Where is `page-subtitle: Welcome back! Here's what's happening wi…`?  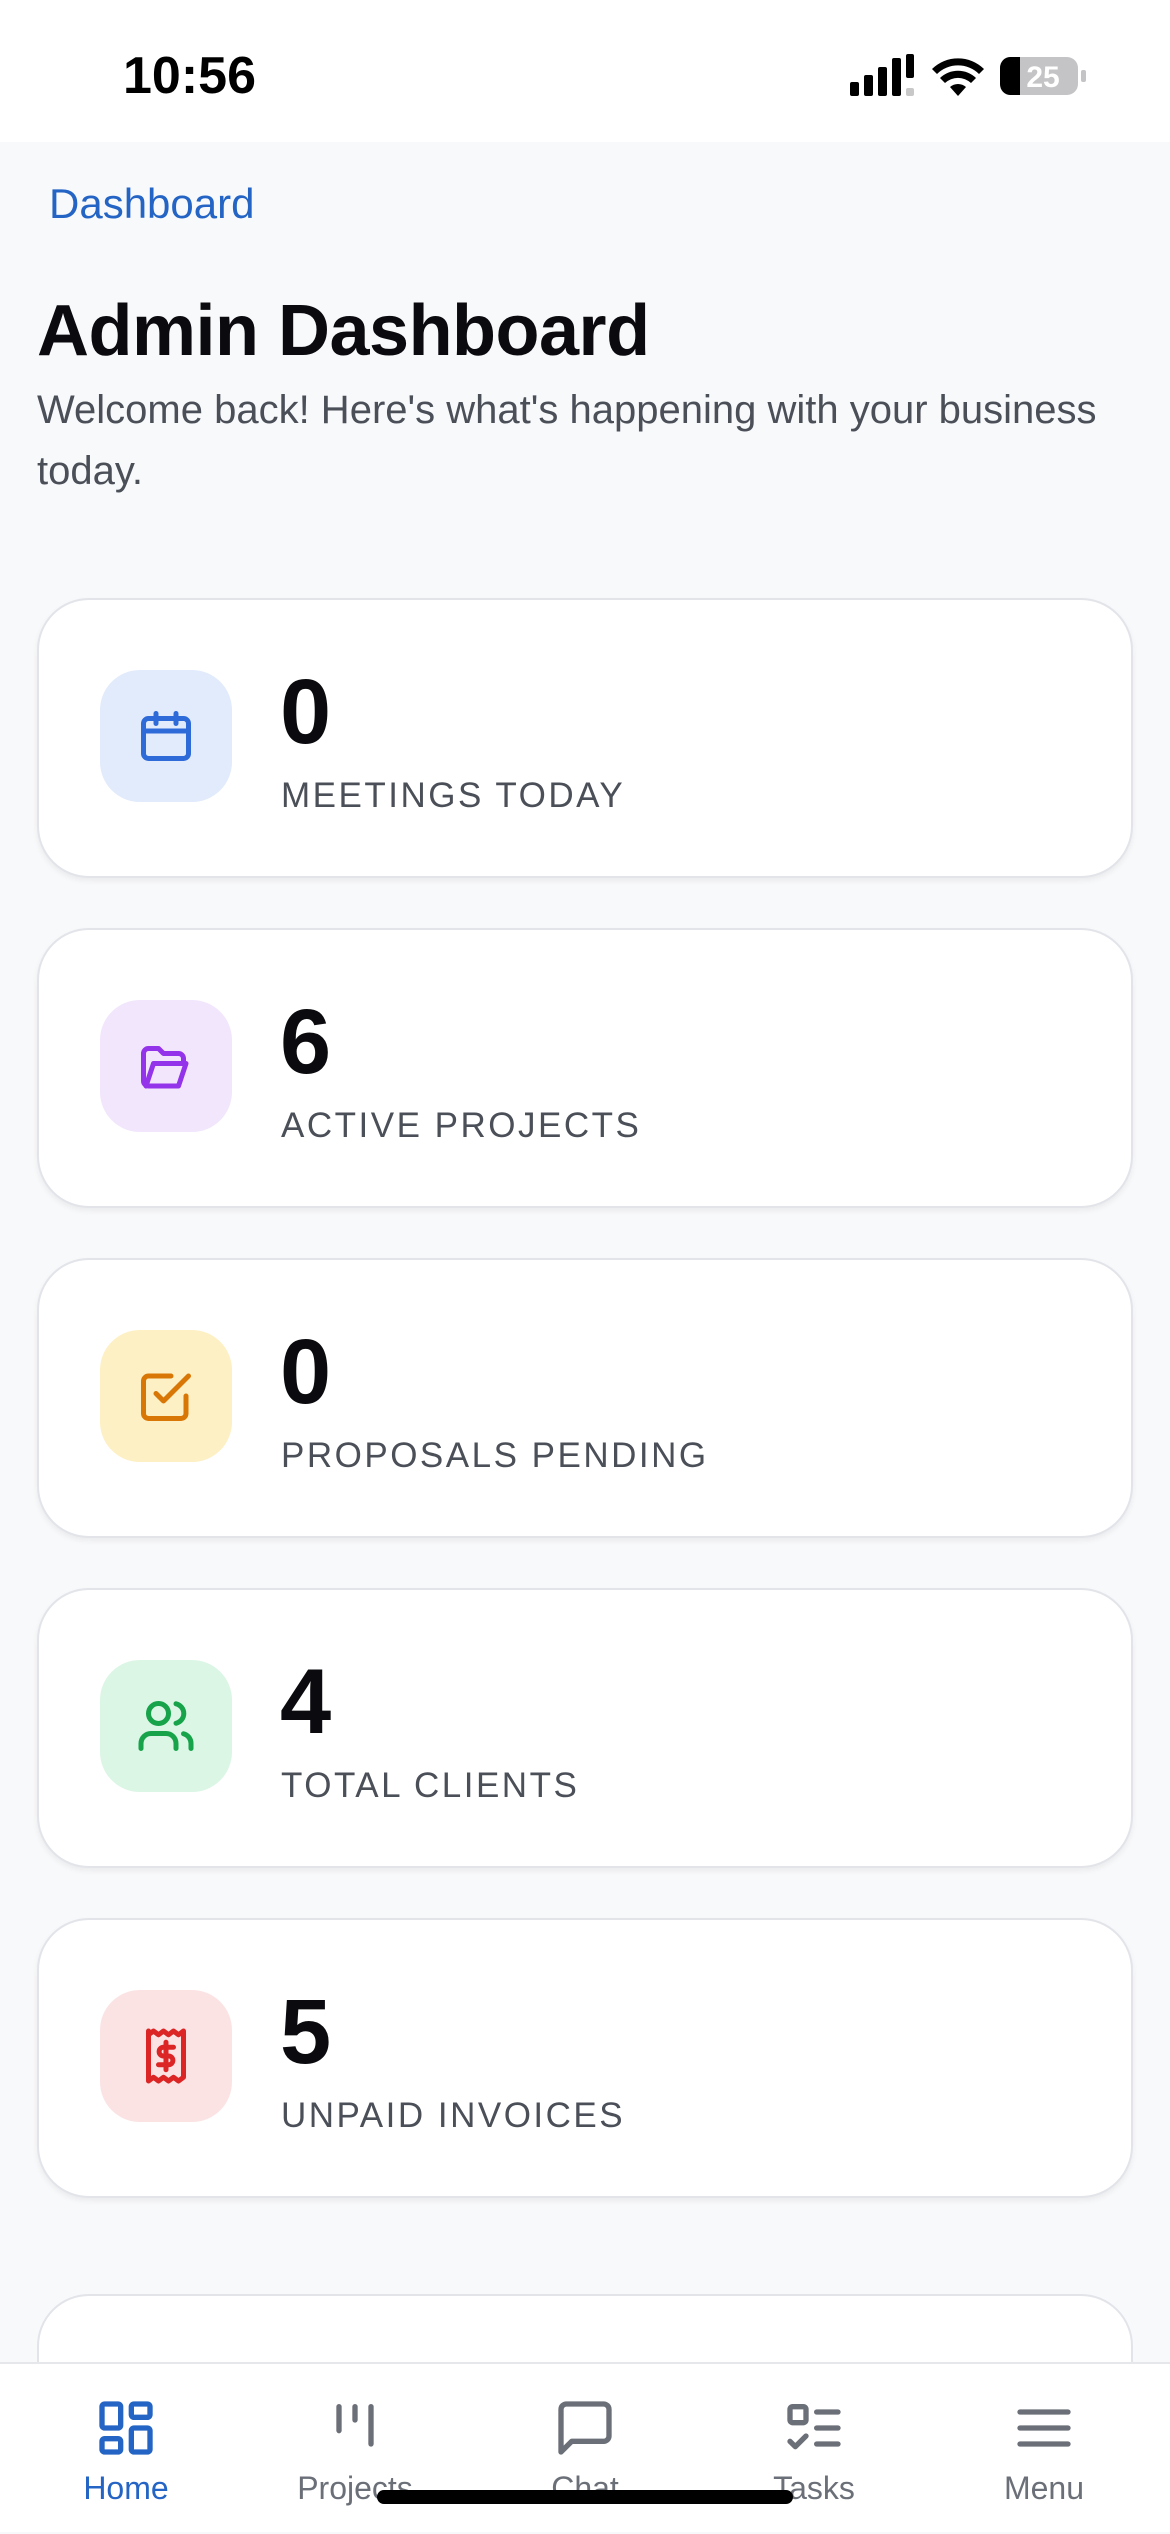 page-subtitle: Welcome back! Here's what's happening wi… is located at coordinates (567, 440).